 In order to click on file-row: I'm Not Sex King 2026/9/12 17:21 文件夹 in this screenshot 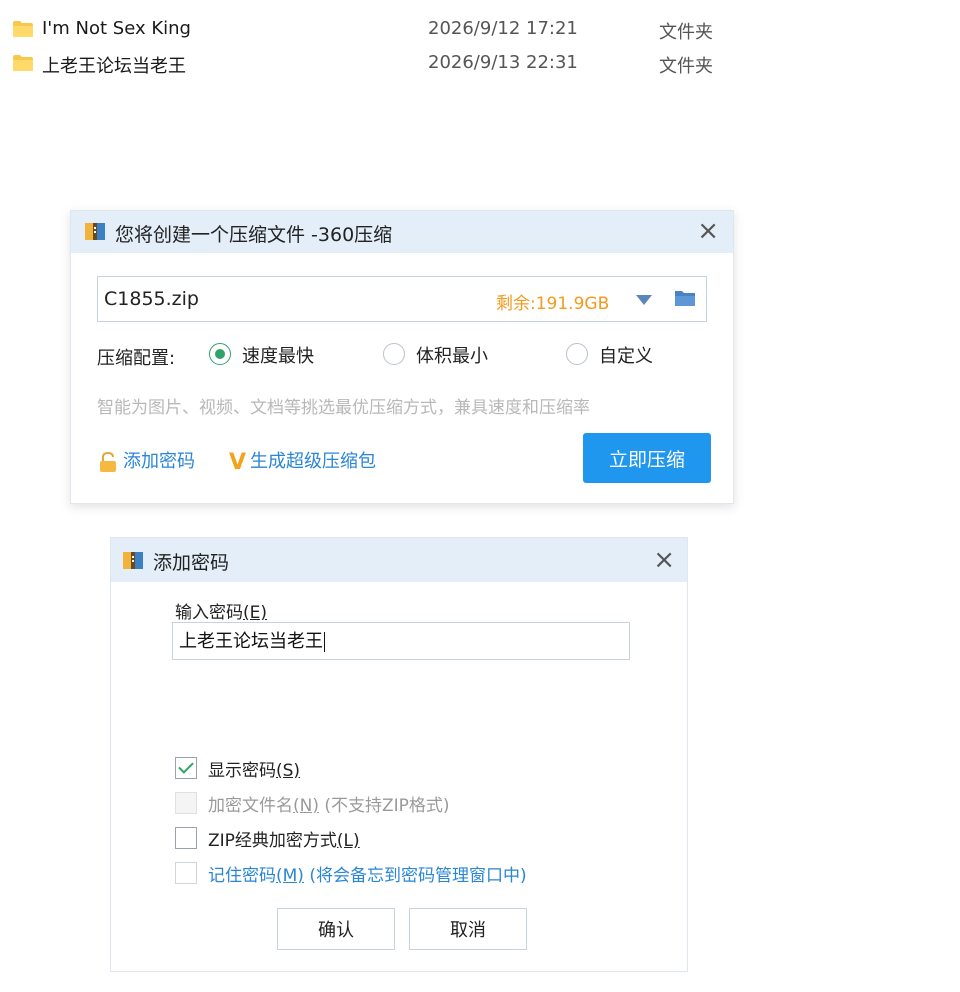, I will do `click(372, 30)`.